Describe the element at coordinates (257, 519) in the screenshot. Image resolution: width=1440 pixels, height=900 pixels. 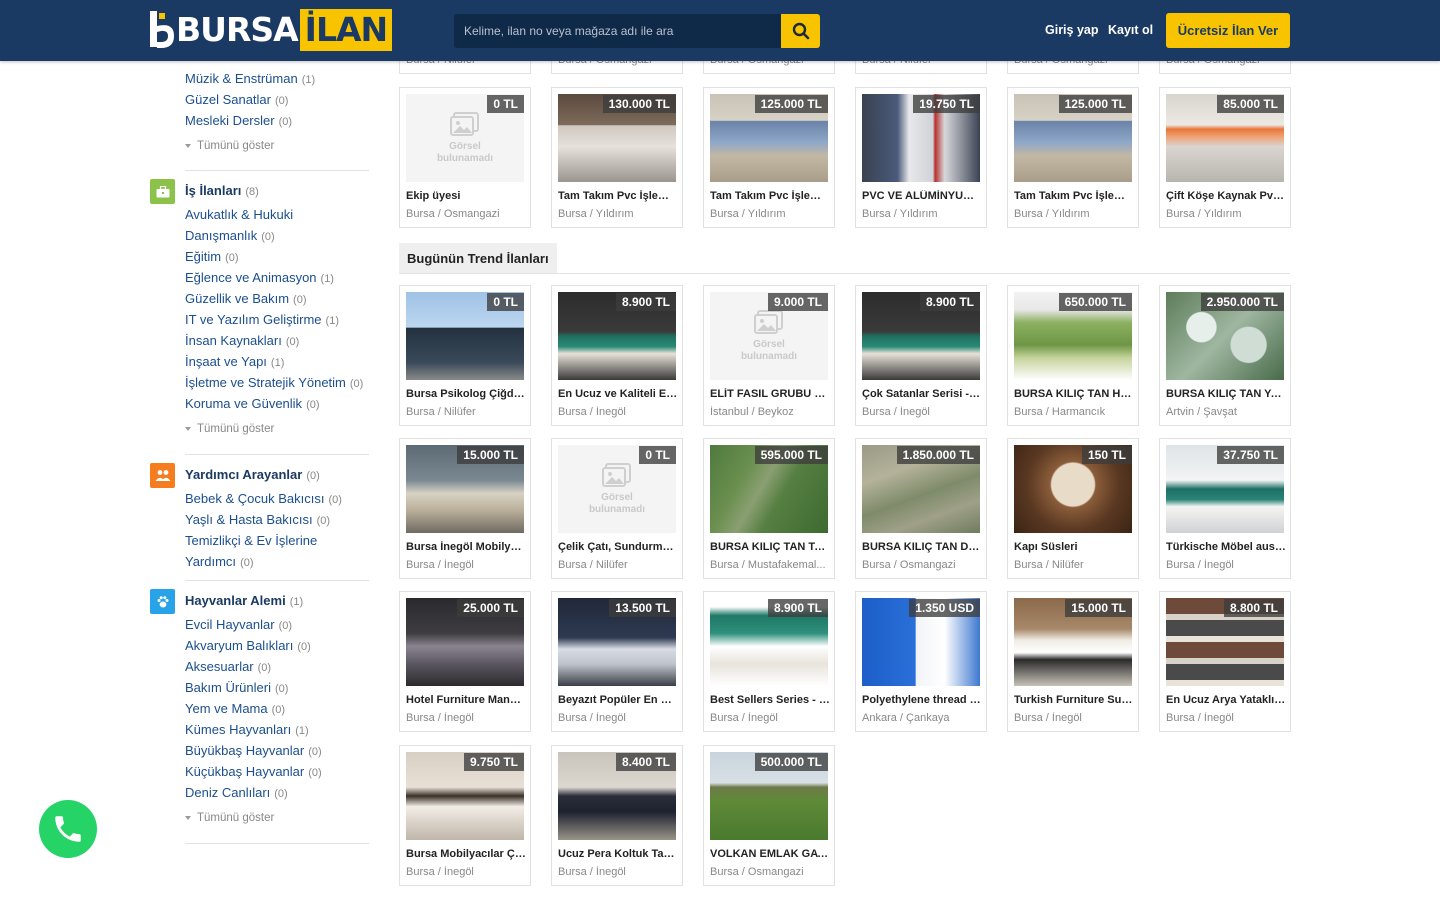
I see `sidebar-item: Yaşlı & Hasta Bakıcısı (0)` at that location.